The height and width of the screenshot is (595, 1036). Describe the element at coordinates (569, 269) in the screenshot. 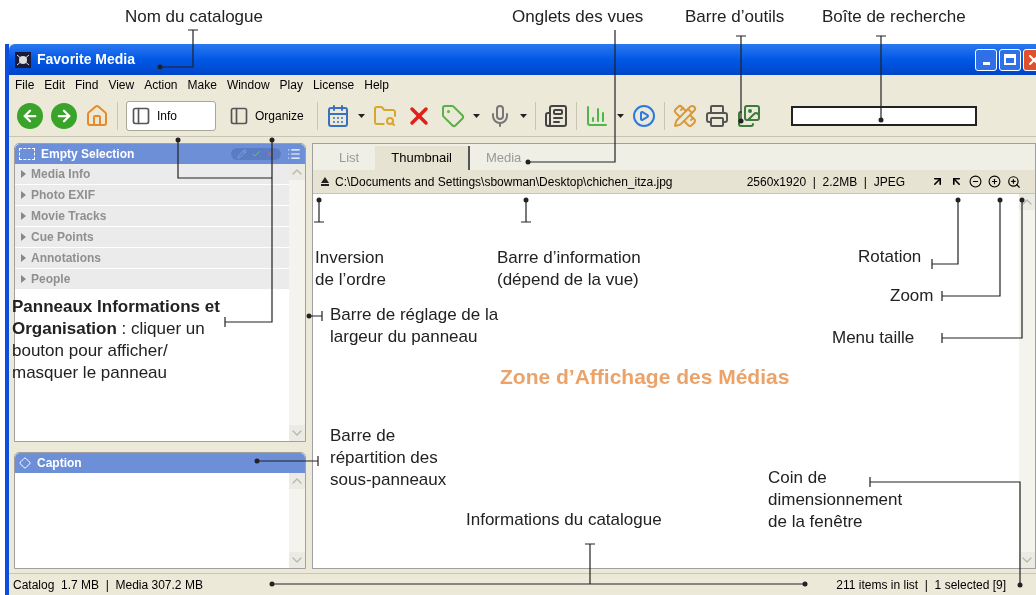

I see `callout-text: Barre d’information (dépend de la vue)` at that location.